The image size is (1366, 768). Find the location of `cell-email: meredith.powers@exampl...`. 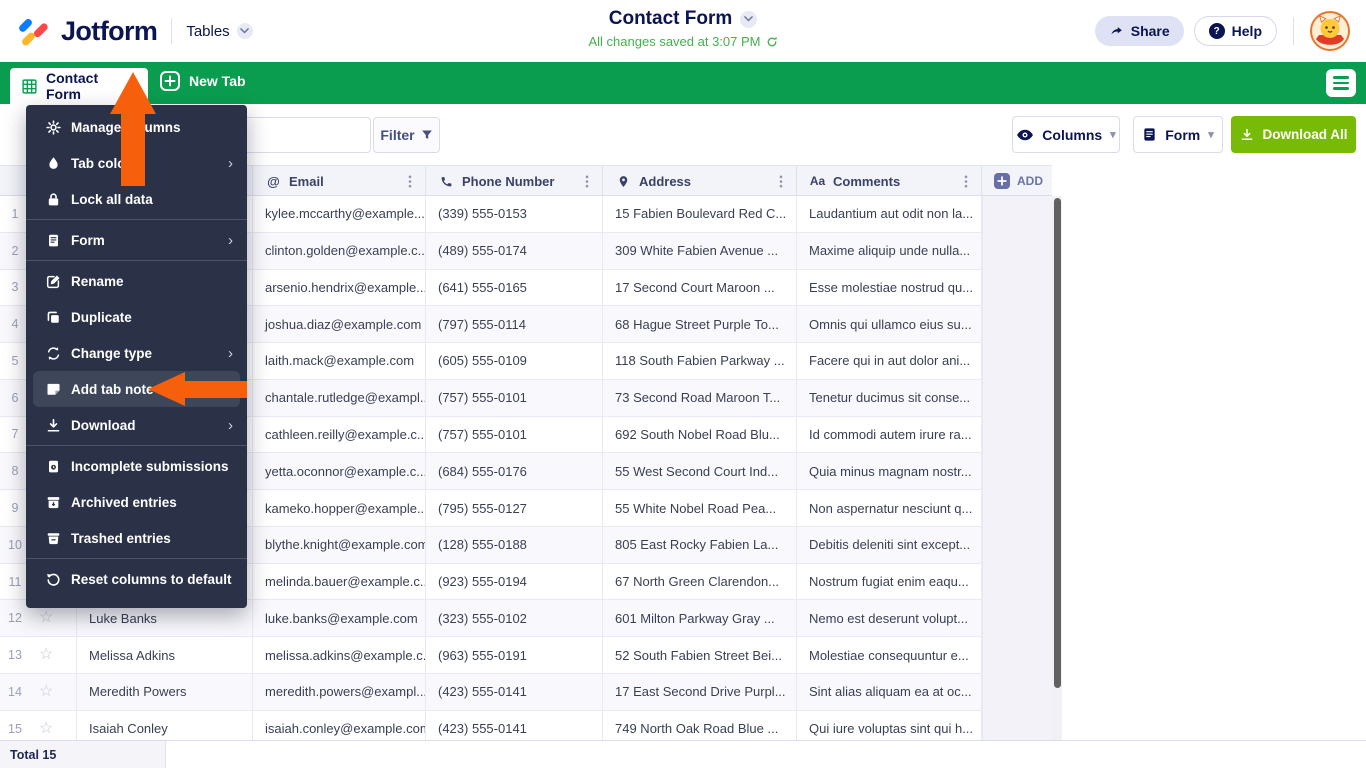

cell-email: meredith.powers@exampl... is located at coordinates (339, 692).